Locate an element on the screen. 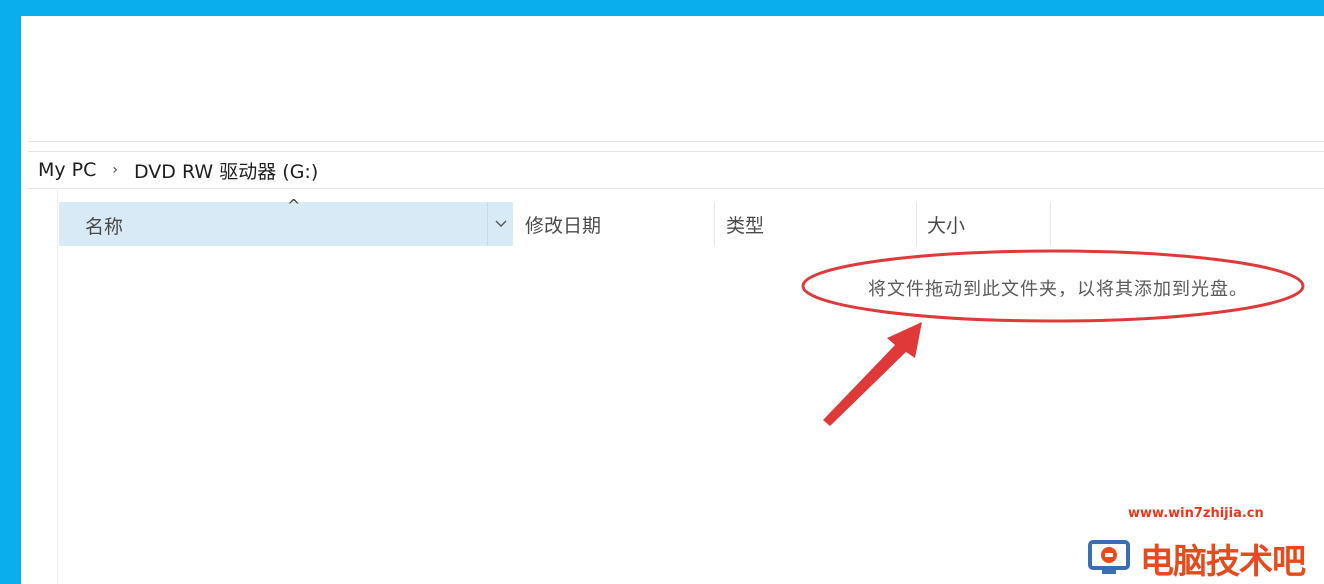 This screenshot has width=1324, height=584. column-filter-dropdown-icon is located at coordinates (500, 224).